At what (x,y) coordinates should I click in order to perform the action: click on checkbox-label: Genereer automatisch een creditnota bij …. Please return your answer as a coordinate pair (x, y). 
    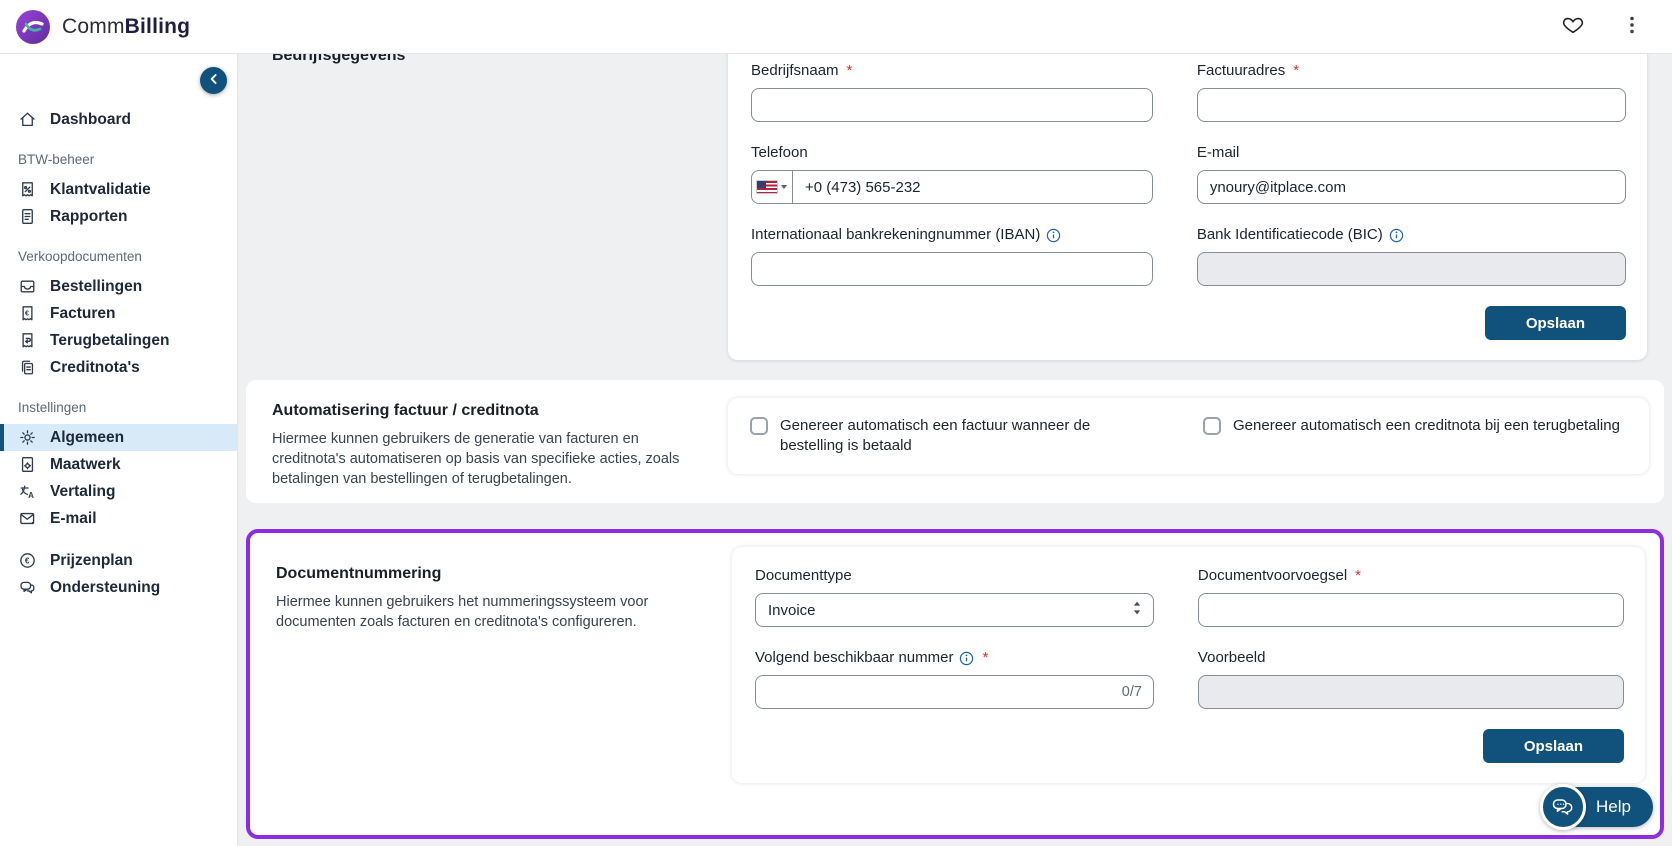
    Looking at the image, I should click on (1426, 425).